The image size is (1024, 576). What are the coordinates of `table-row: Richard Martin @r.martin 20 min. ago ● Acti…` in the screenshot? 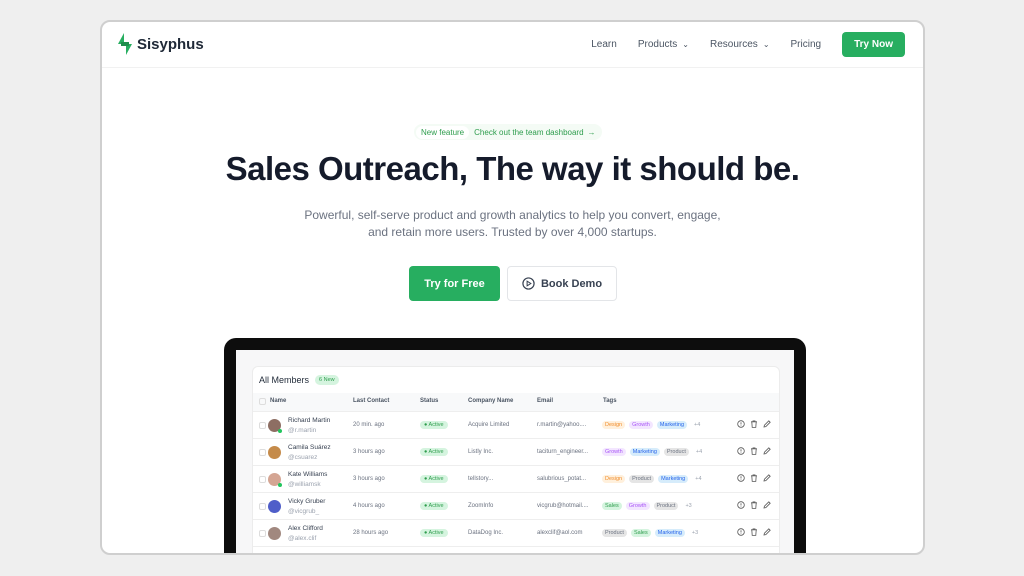 It's located at (516, 424).